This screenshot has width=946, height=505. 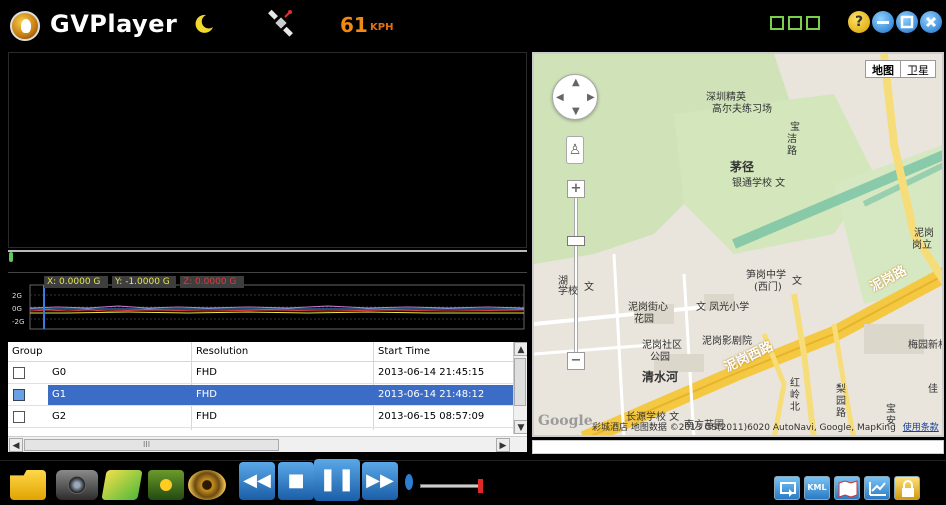 I want to click on zoom-slider-track, so click(x=576, y=276).